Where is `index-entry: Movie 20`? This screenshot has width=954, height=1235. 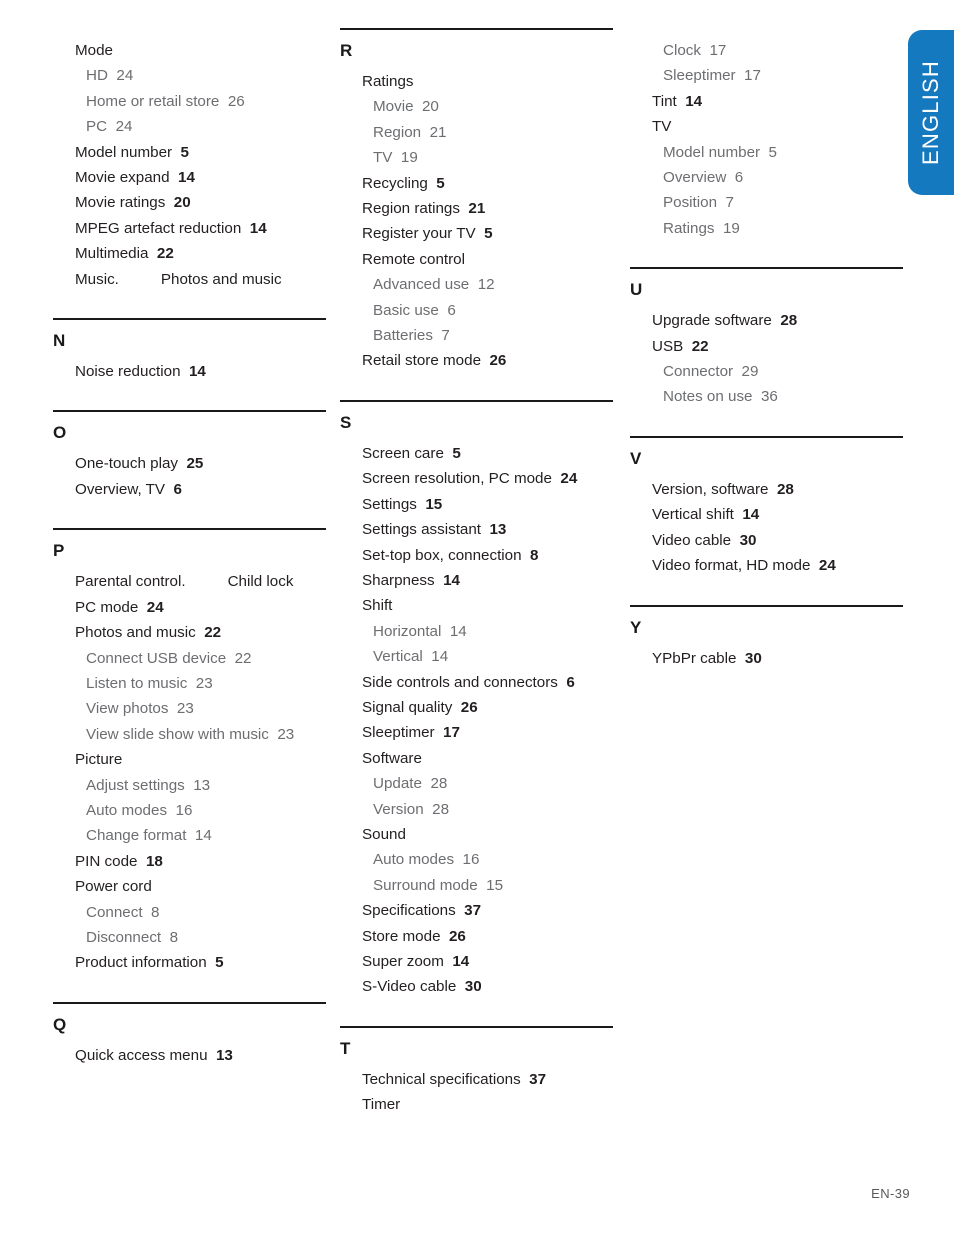 index-entry: Movie 20 is located at coordinates (493, 106).